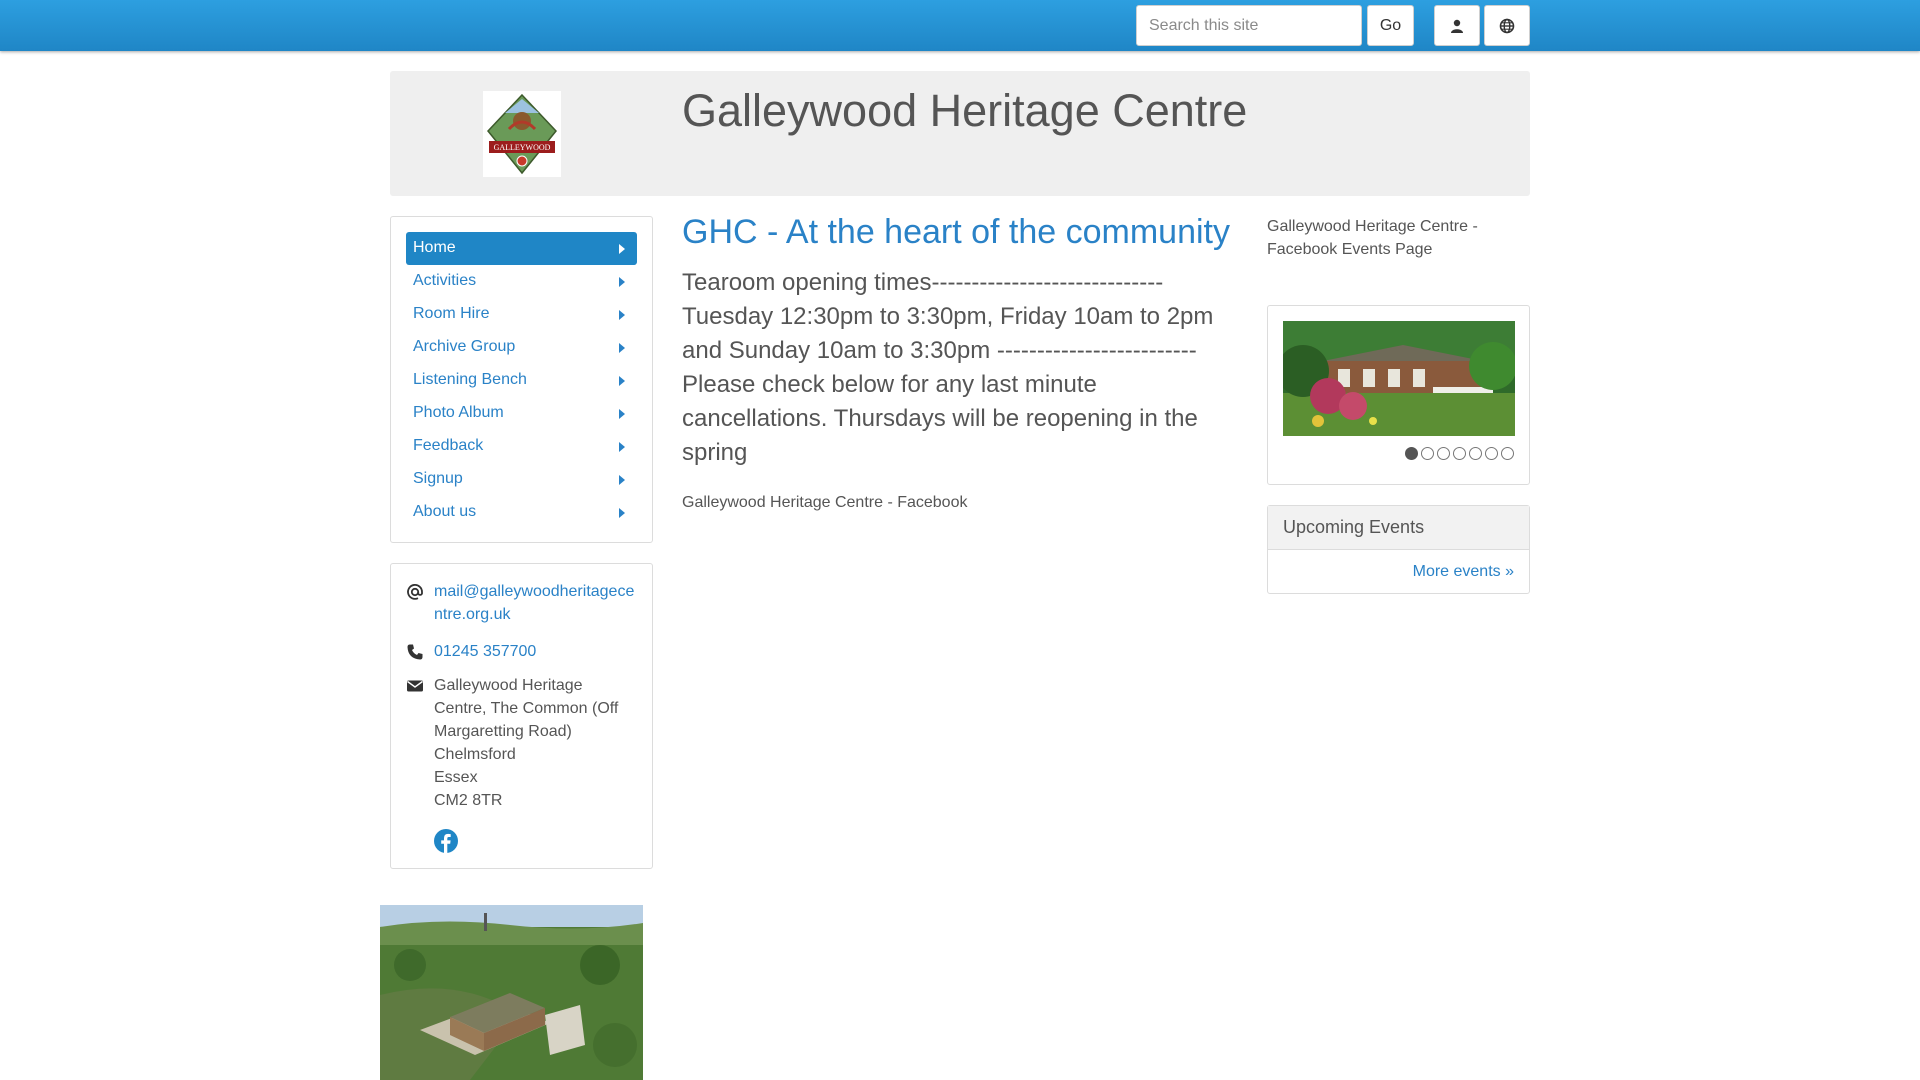 This screenshot has height=1080, width=1920. I want to click on phone-link: 01245 357700, so click(485, 651).